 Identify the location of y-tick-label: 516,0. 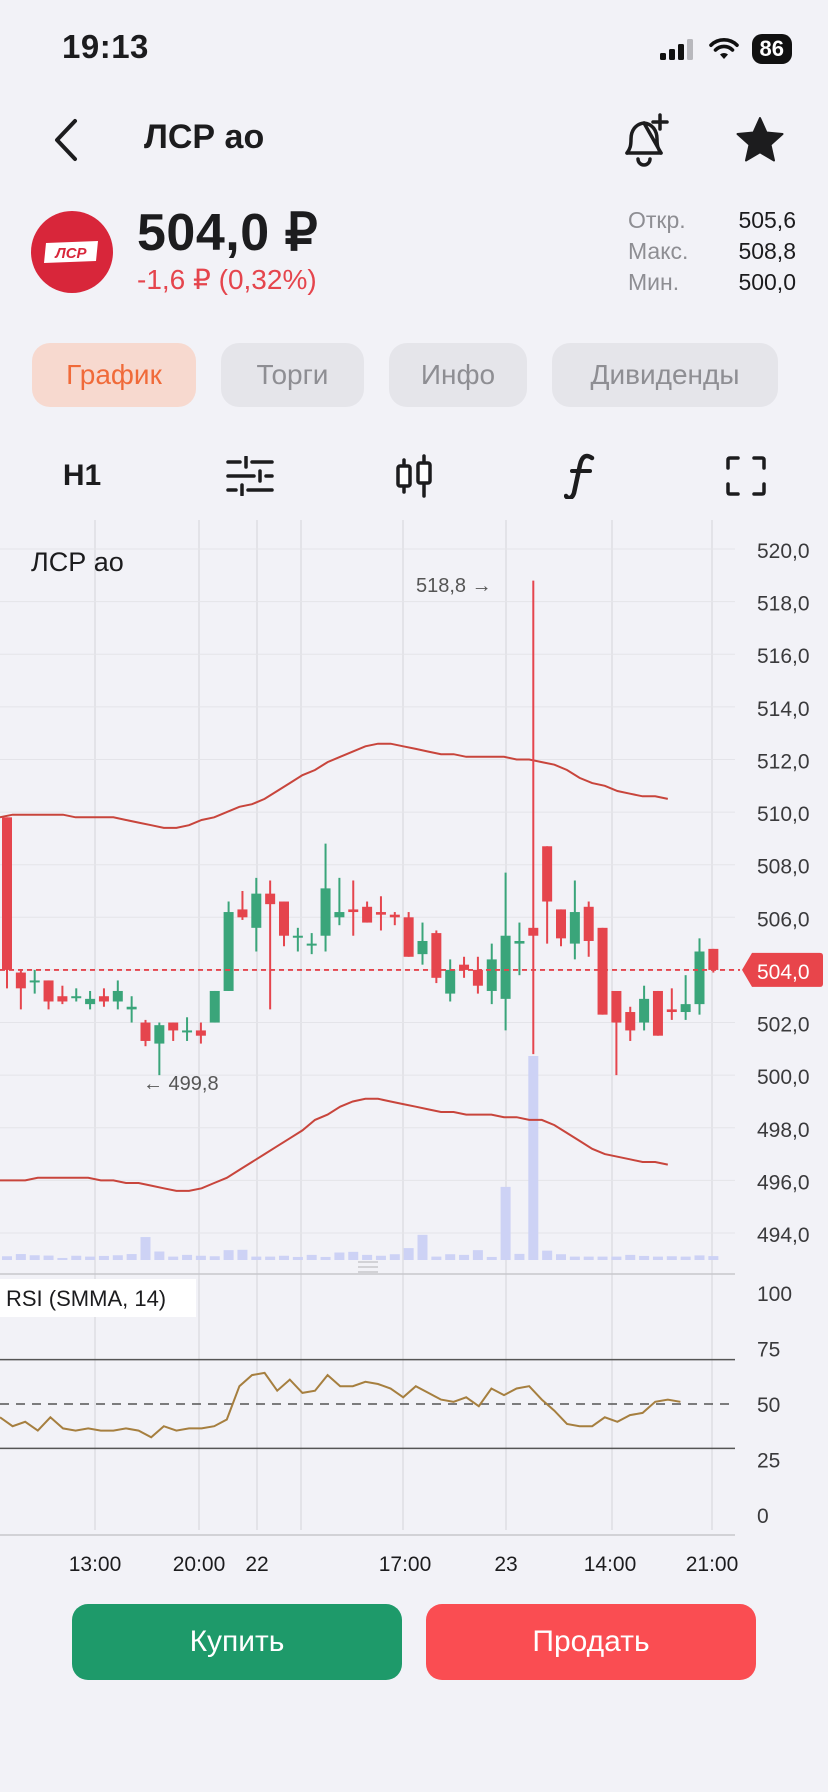
(783, 656).